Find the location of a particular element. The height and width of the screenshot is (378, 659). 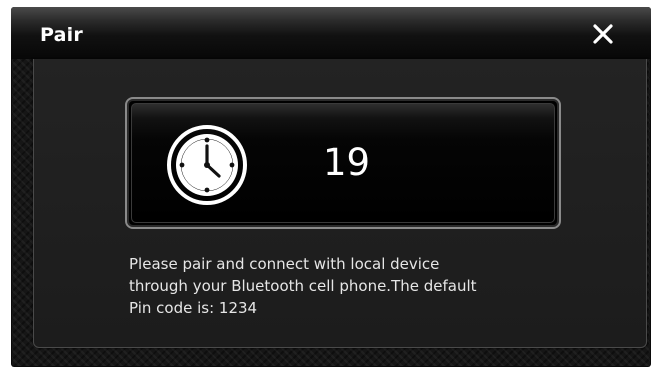

close-button is located at coordinates (603, 34).